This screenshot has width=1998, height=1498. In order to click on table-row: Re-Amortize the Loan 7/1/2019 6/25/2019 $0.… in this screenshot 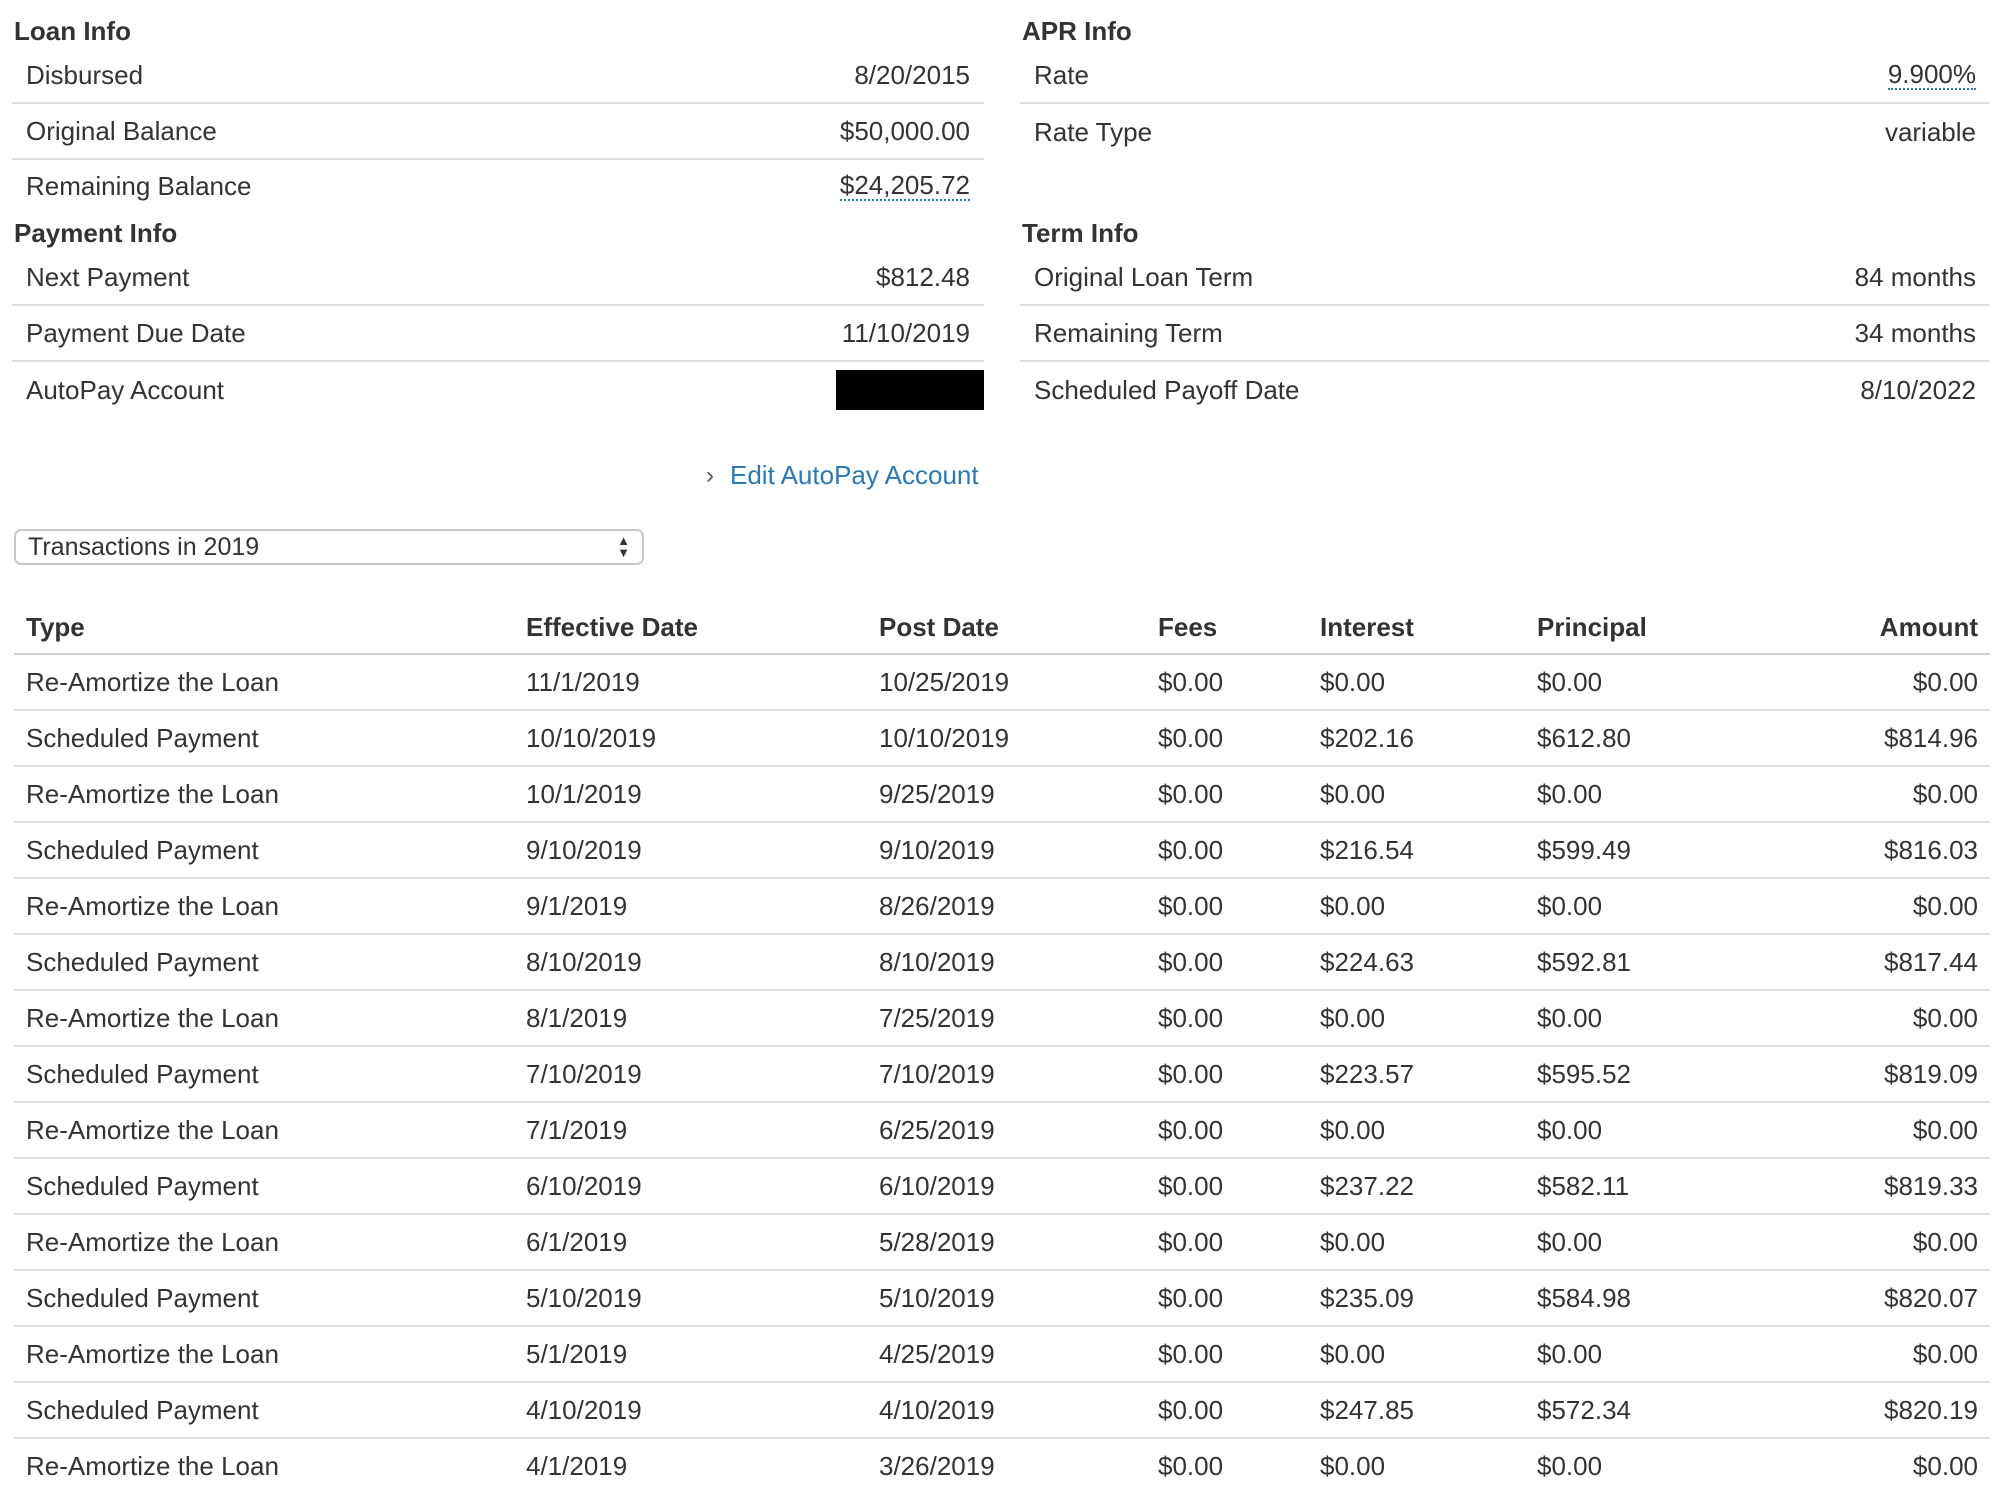, I will do `click(1002, 1130)`.